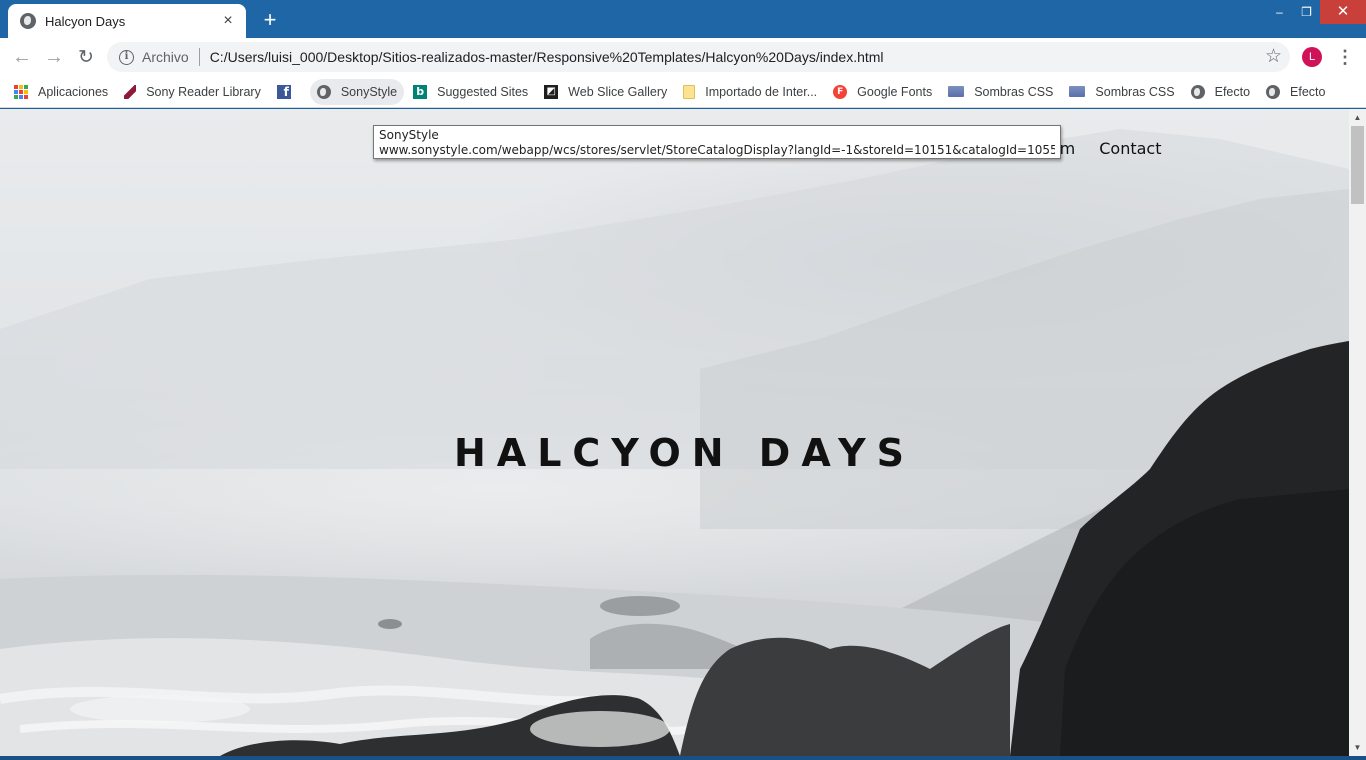 This screenshot has height=760, width=1366. What do you see at coordinates (684, 453) in the screenshot?
I see `hero-title: HALCYON DAYS` at bounding box center [684, 453].